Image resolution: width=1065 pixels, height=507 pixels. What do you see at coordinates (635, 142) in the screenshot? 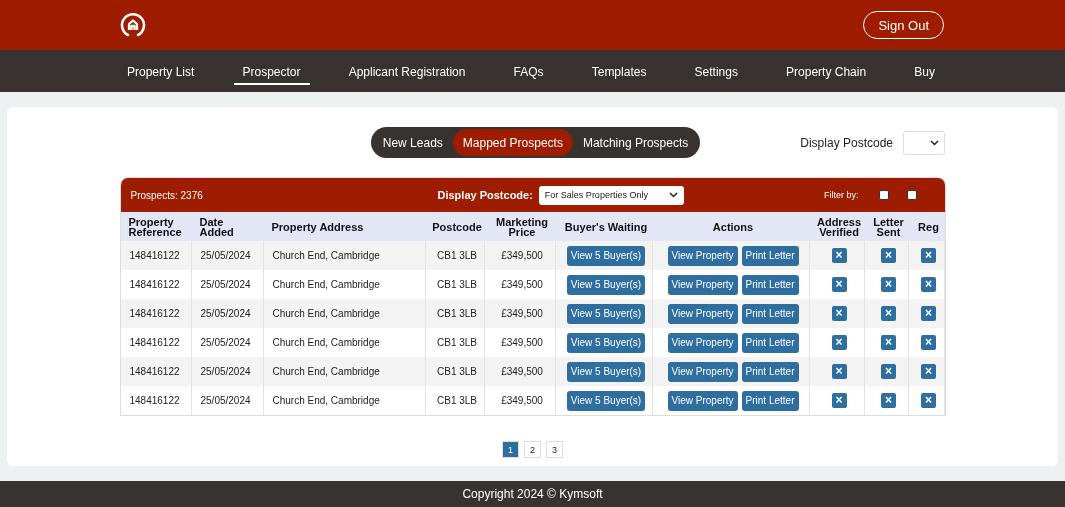
I see `segment-tab: Matching Prospects` at bounding box center [635, 142].